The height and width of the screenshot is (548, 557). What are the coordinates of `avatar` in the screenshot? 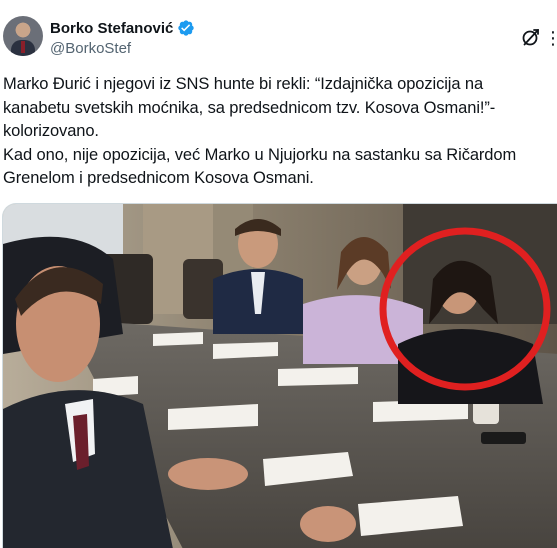 It's located at (23, 36).